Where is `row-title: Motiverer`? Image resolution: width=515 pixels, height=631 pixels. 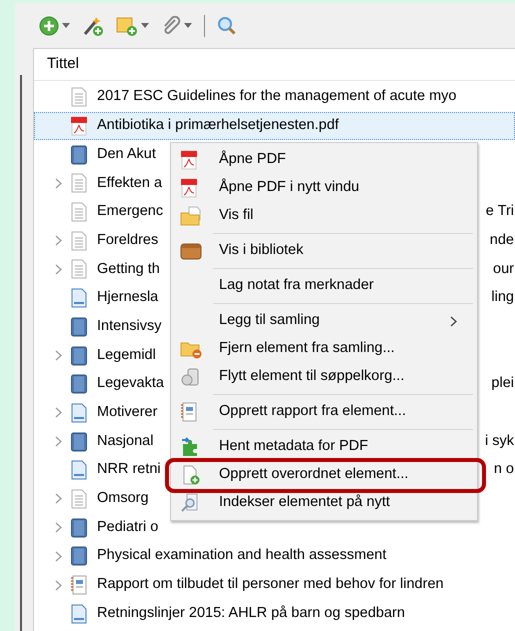 row-title: Motiverer is located at coordinates (127, 412).